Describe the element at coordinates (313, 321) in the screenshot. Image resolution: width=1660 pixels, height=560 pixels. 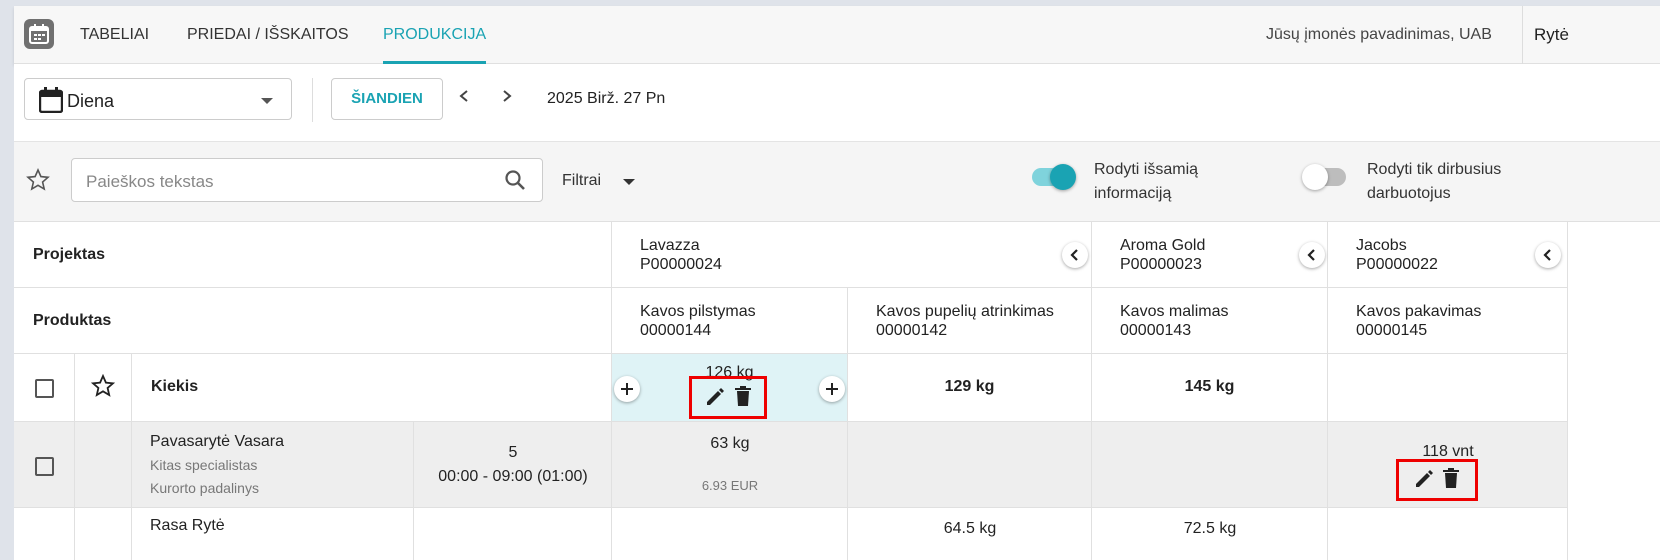
I see `product-header-cell: Produktas` at that location.